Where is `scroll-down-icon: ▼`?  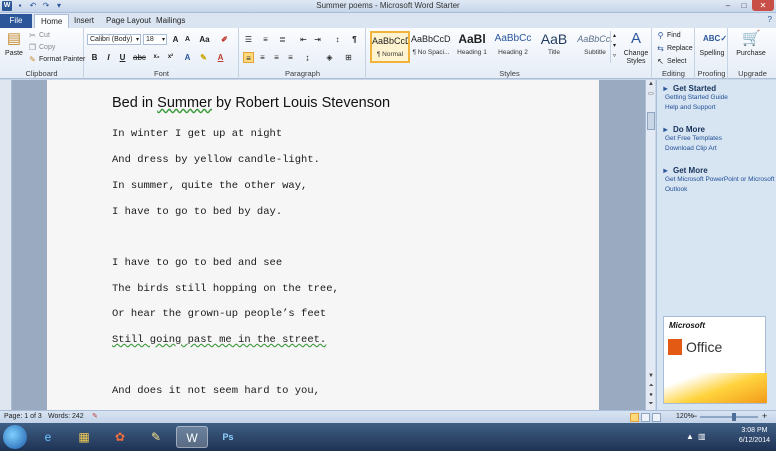
scroll-down-icon: ▼ is located at coordinates (651, 376).